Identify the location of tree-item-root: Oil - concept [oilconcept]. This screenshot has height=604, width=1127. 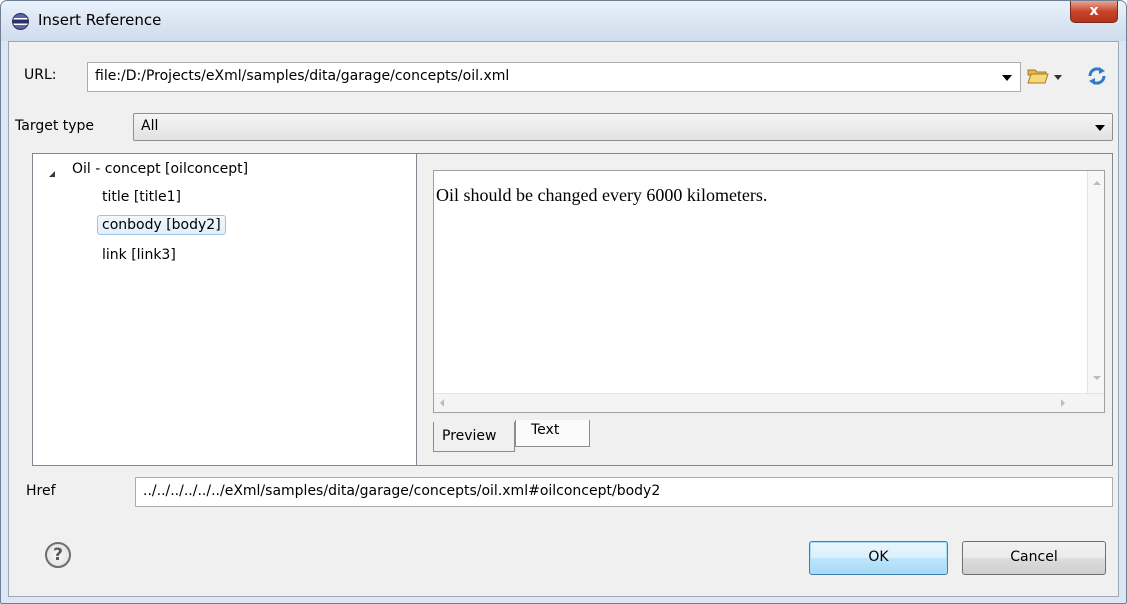
(160, 169).